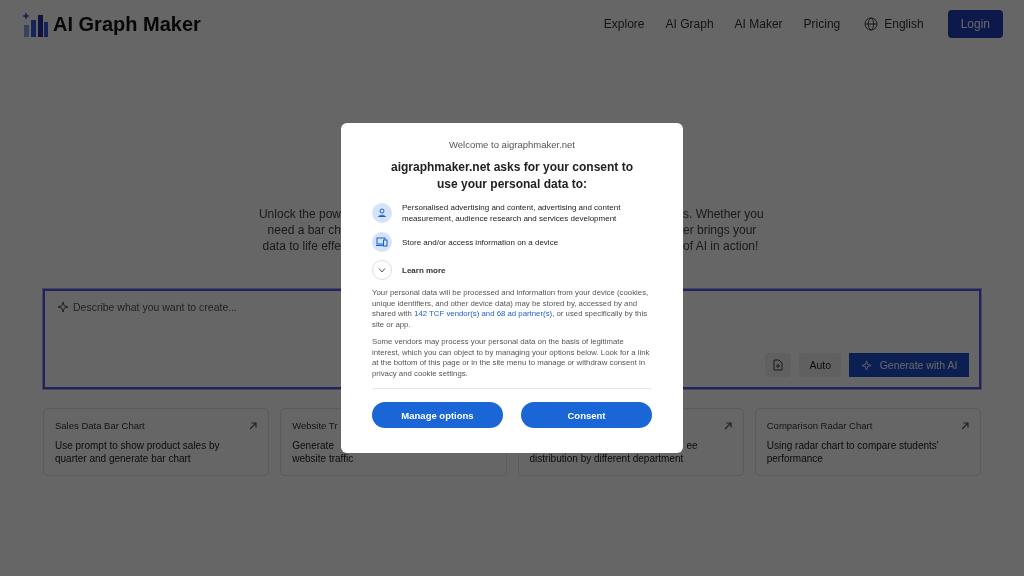  What do you see at coordinates (795, 458) in the screenshot?
I see `card-description: performance` at bounding box center [795, 458].